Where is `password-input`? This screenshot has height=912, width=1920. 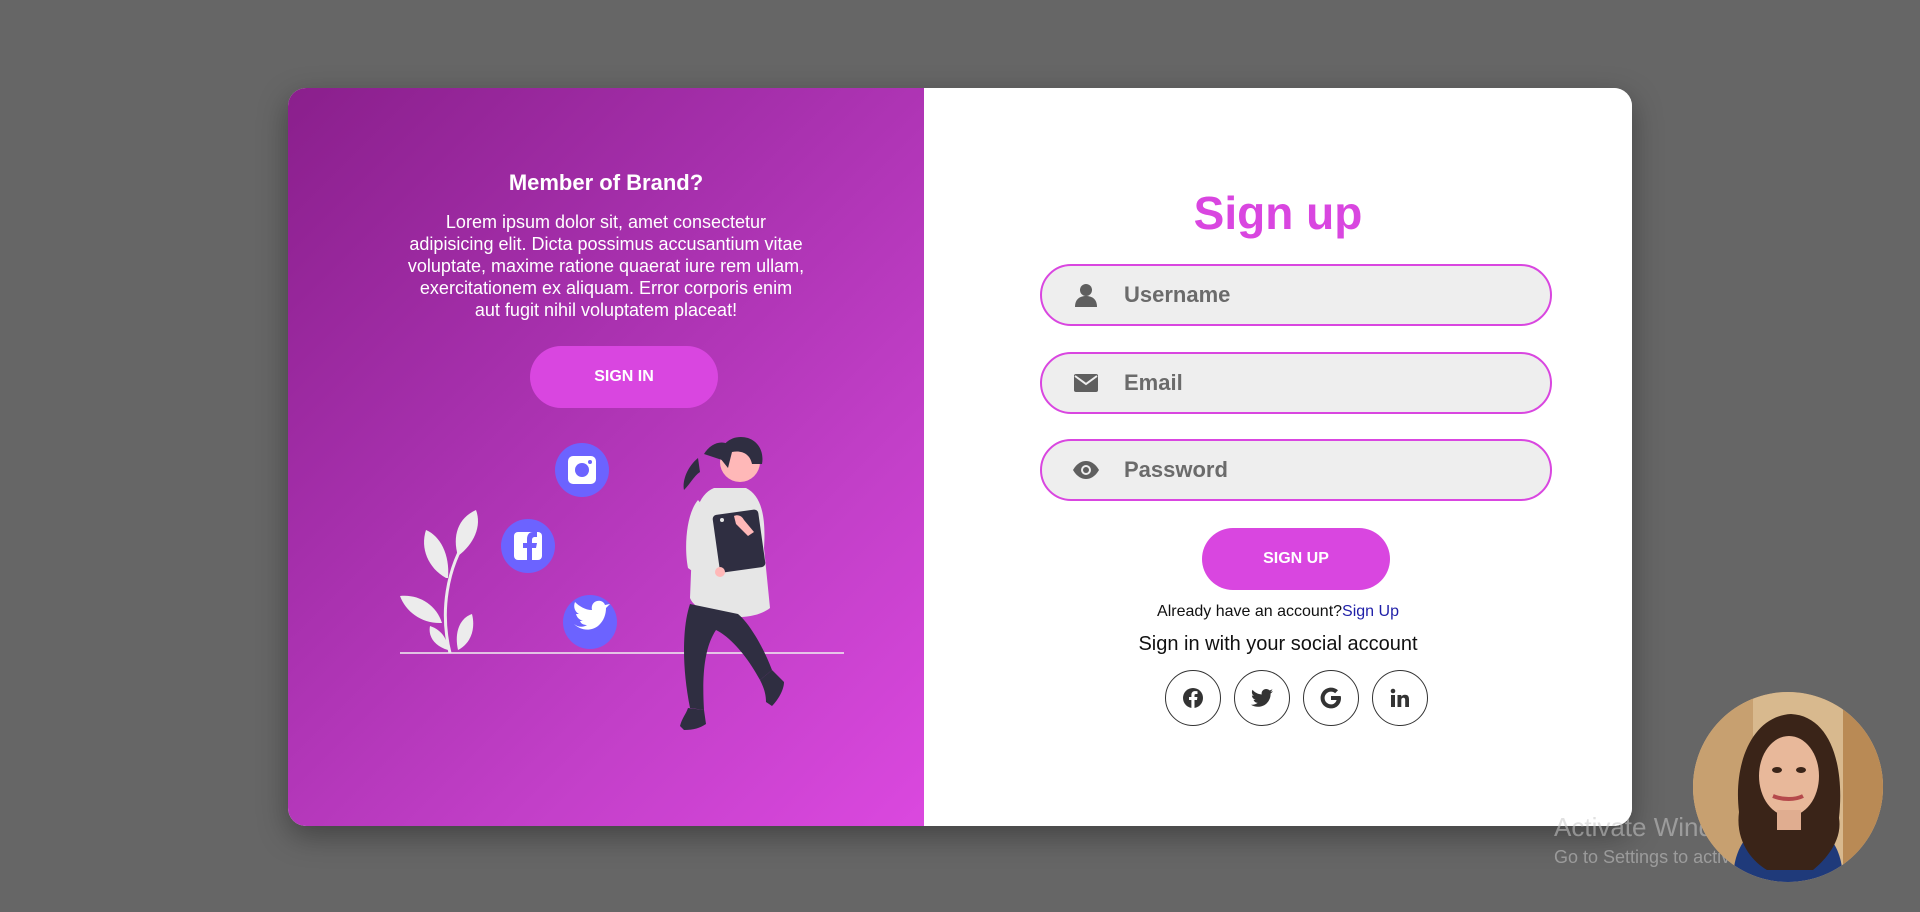 password-input is located at coordinates (1337, 470).